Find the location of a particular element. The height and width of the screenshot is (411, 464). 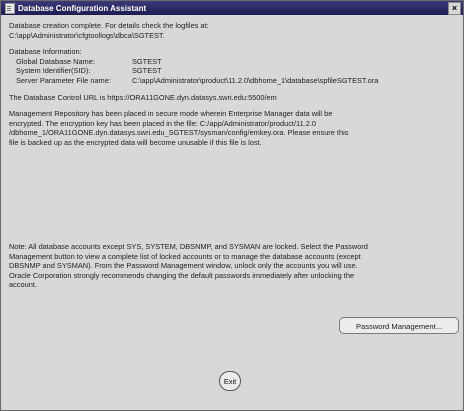

app-icon is located at coordinates (10, 8).